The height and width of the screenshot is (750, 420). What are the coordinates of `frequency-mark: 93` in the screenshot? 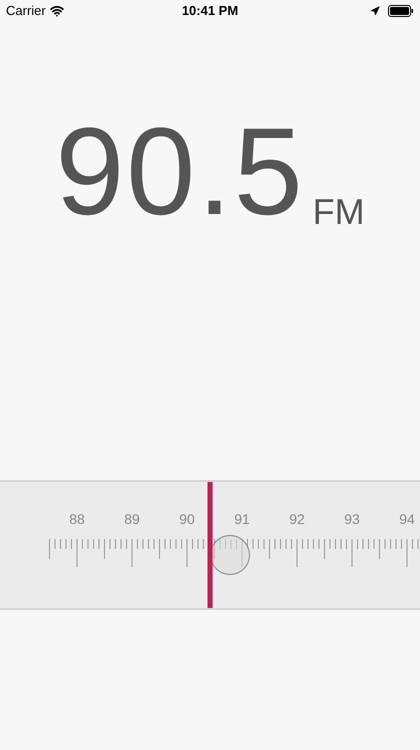 It's located at (352, 519).